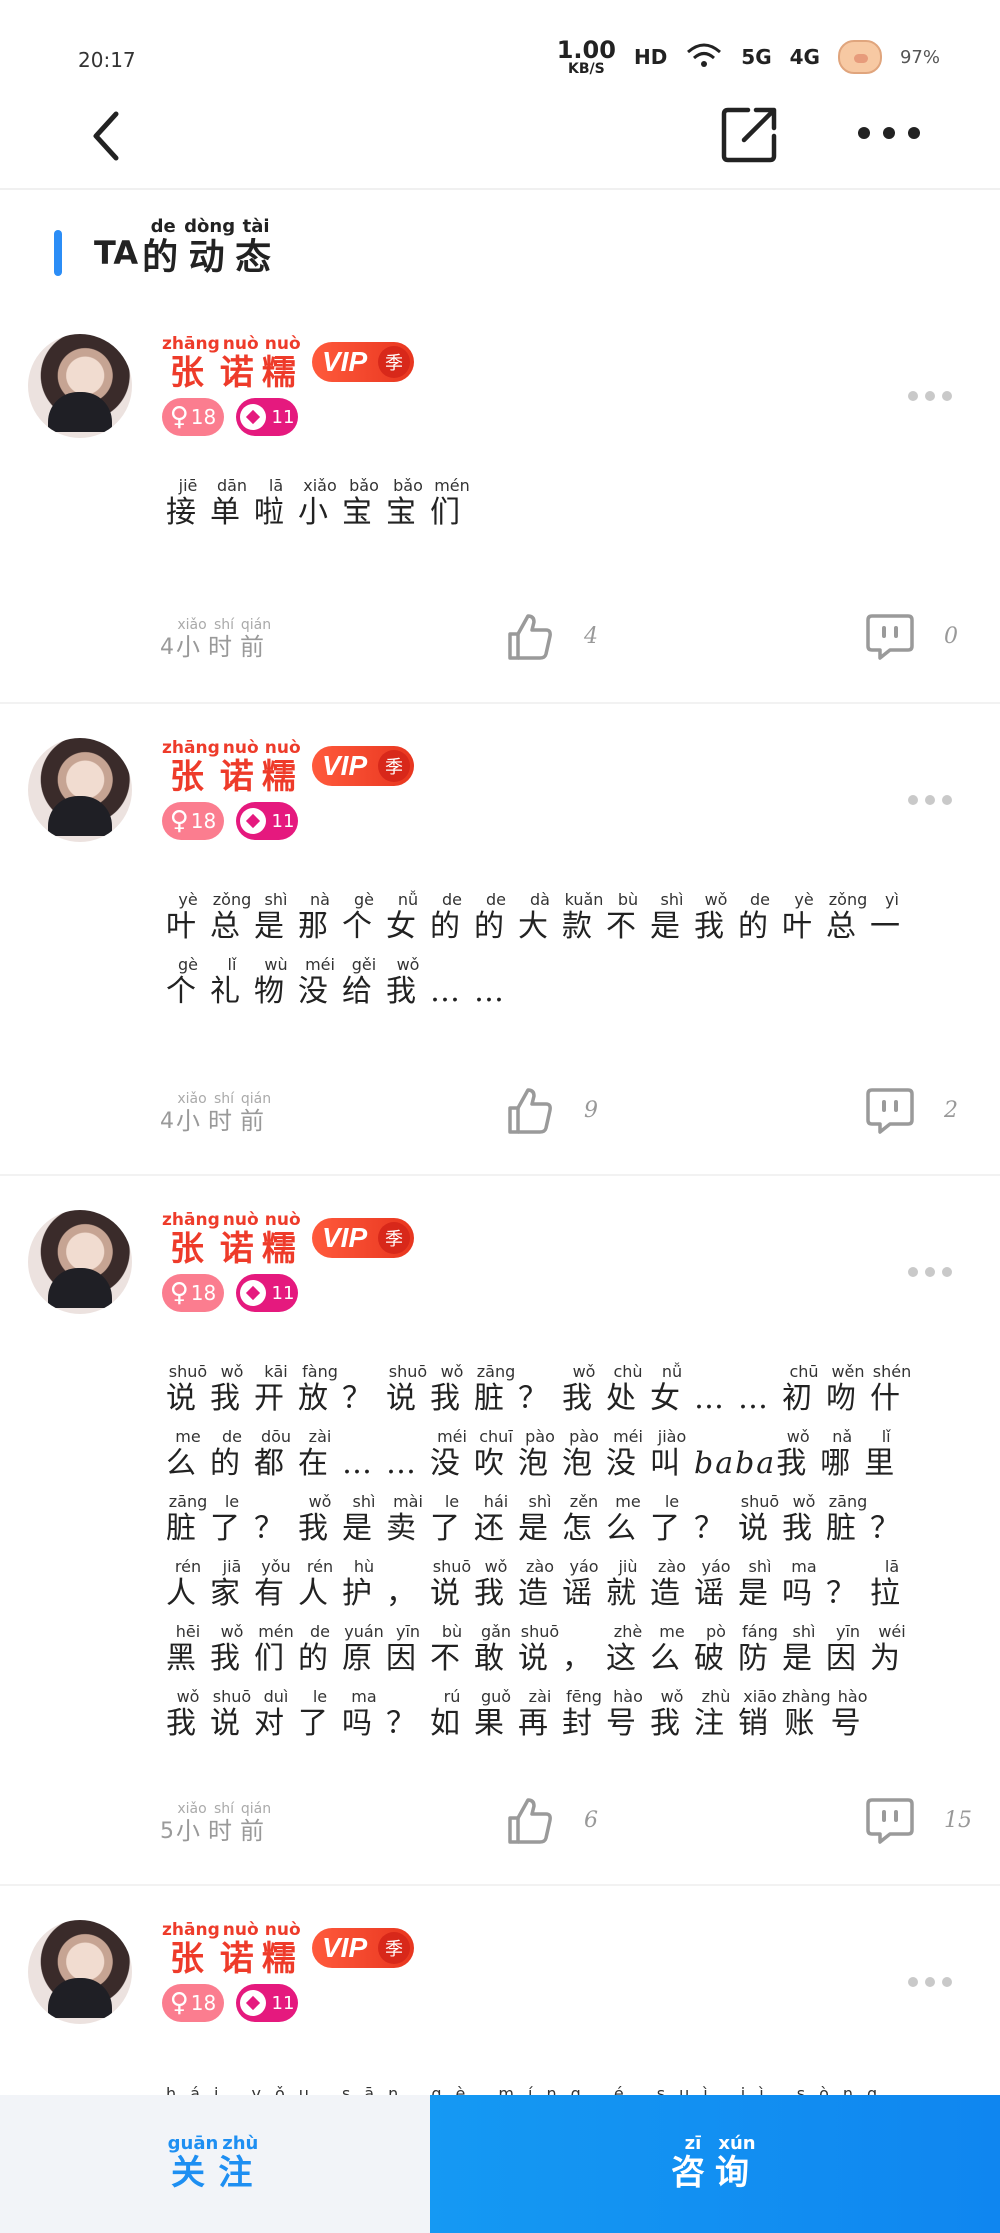 This screenshot has width=1000, height=2233. What do you see at coordinates (500, 45) in the screenshot?
I see `status-bar: 20:17 1.00 KB/S HD 5G 4G 97%` at bounding box center [500, 45].